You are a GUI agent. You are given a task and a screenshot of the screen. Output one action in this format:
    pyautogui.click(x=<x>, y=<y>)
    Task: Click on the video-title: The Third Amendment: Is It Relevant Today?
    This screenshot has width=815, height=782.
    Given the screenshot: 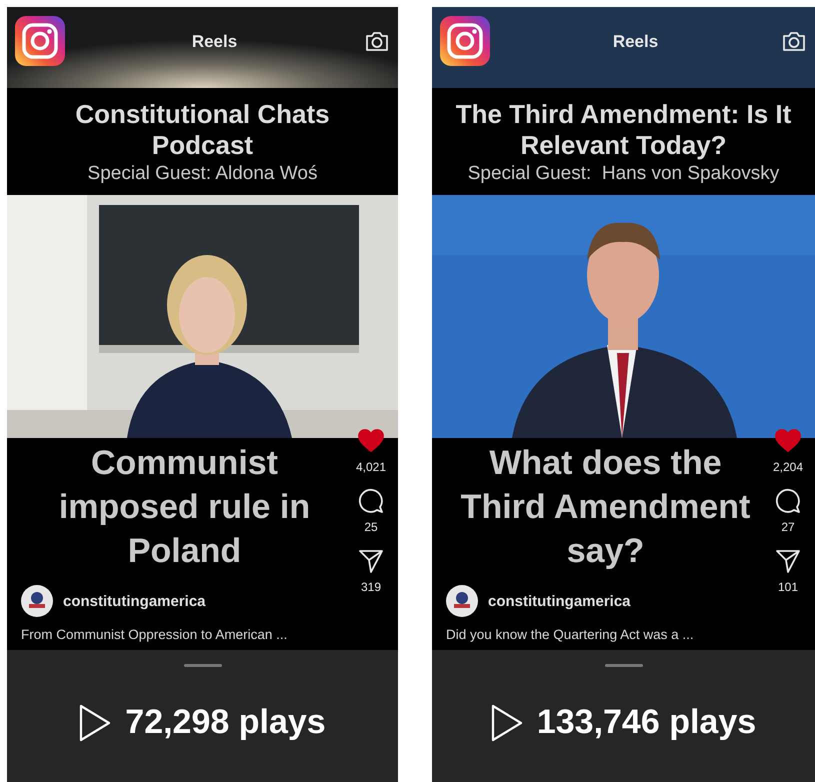 What is the action you would take?
    pyautogui.click(x=624, y=129)
    